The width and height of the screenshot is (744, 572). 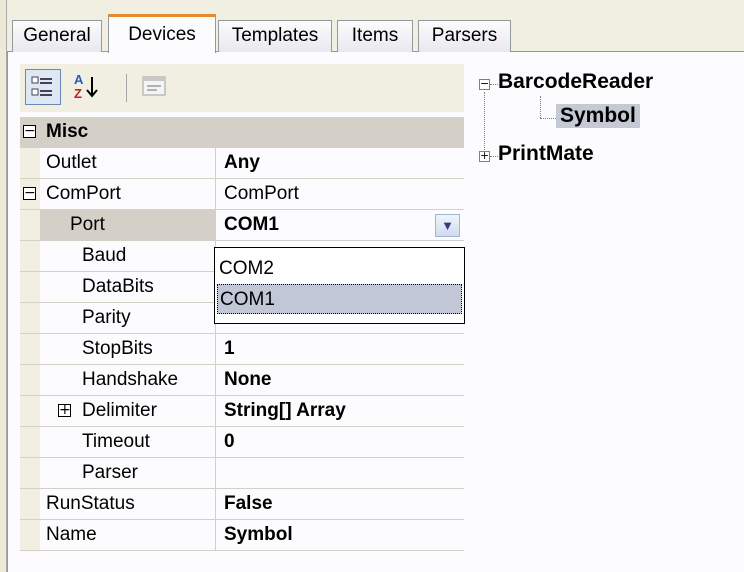 I want to click on property-value: String[] Array, so click(x=339, y=411).